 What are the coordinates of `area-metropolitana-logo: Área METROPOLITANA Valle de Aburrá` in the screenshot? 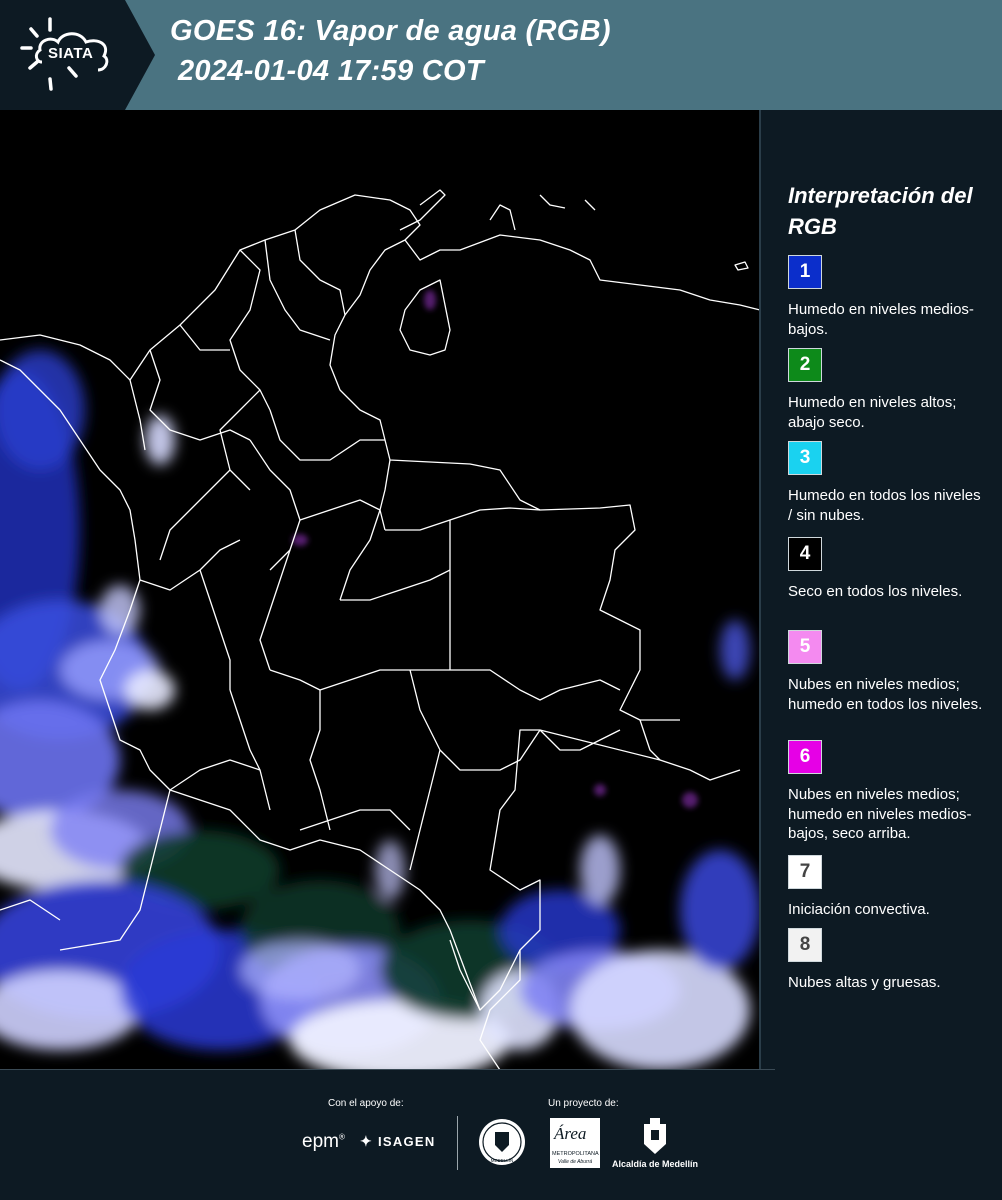 It's located at (575, 1143).